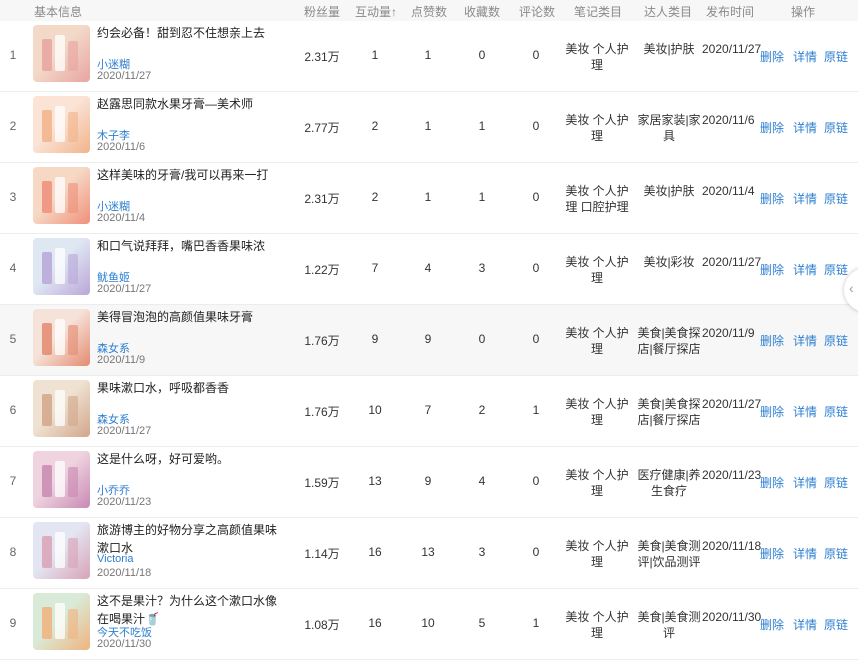 The image size is (858, 660). What do you see at coordinates (124, 76) in the screenshot?
I see `note-date: 2020/11/27` at bounding box center [124, 76].